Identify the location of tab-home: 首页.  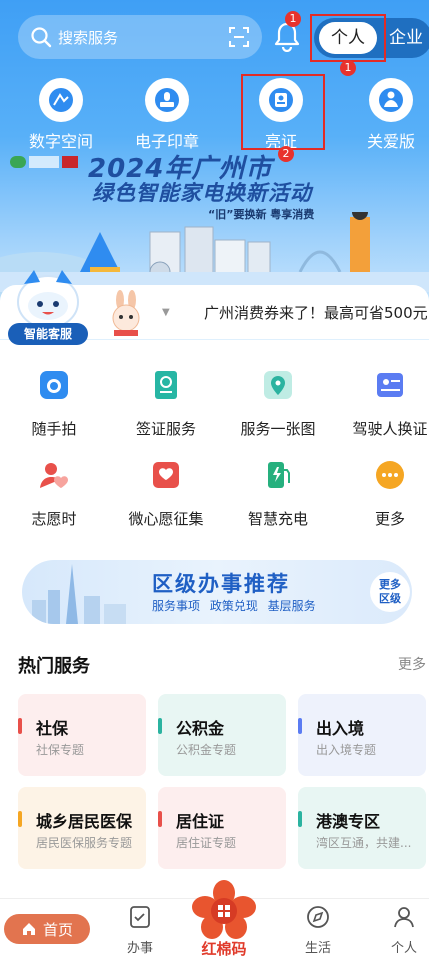
(47, 929).